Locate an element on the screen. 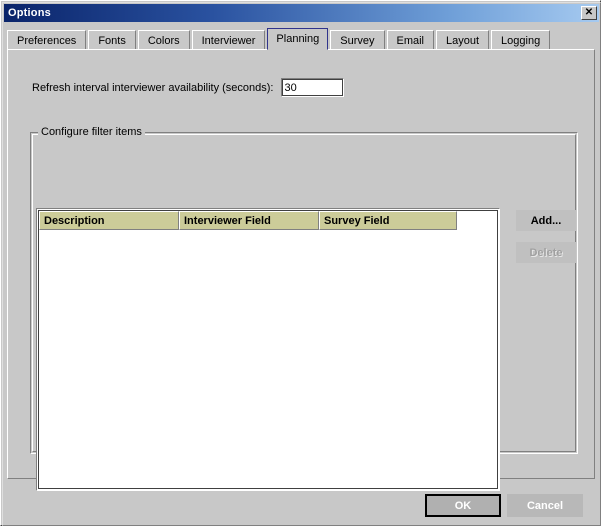  column-header-description: Description is located at coordinates (109, 220).